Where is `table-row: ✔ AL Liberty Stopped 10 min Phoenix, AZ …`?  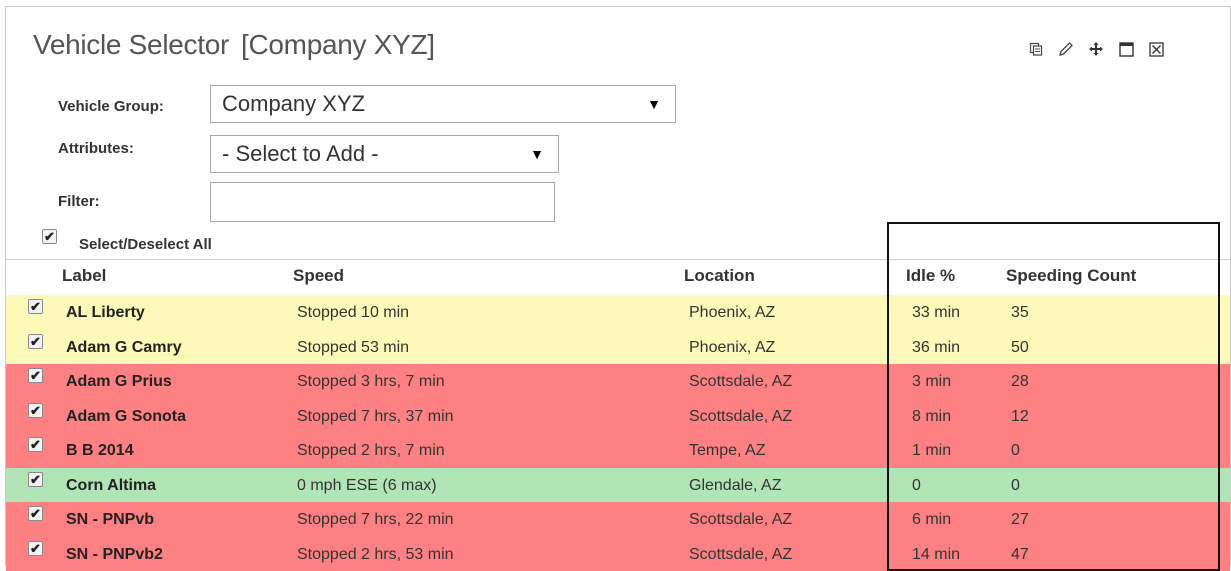 table-row: ✔ AL Liberty Stopped 10 min Phoenix, AZ … is located at coordinates (618, 312).